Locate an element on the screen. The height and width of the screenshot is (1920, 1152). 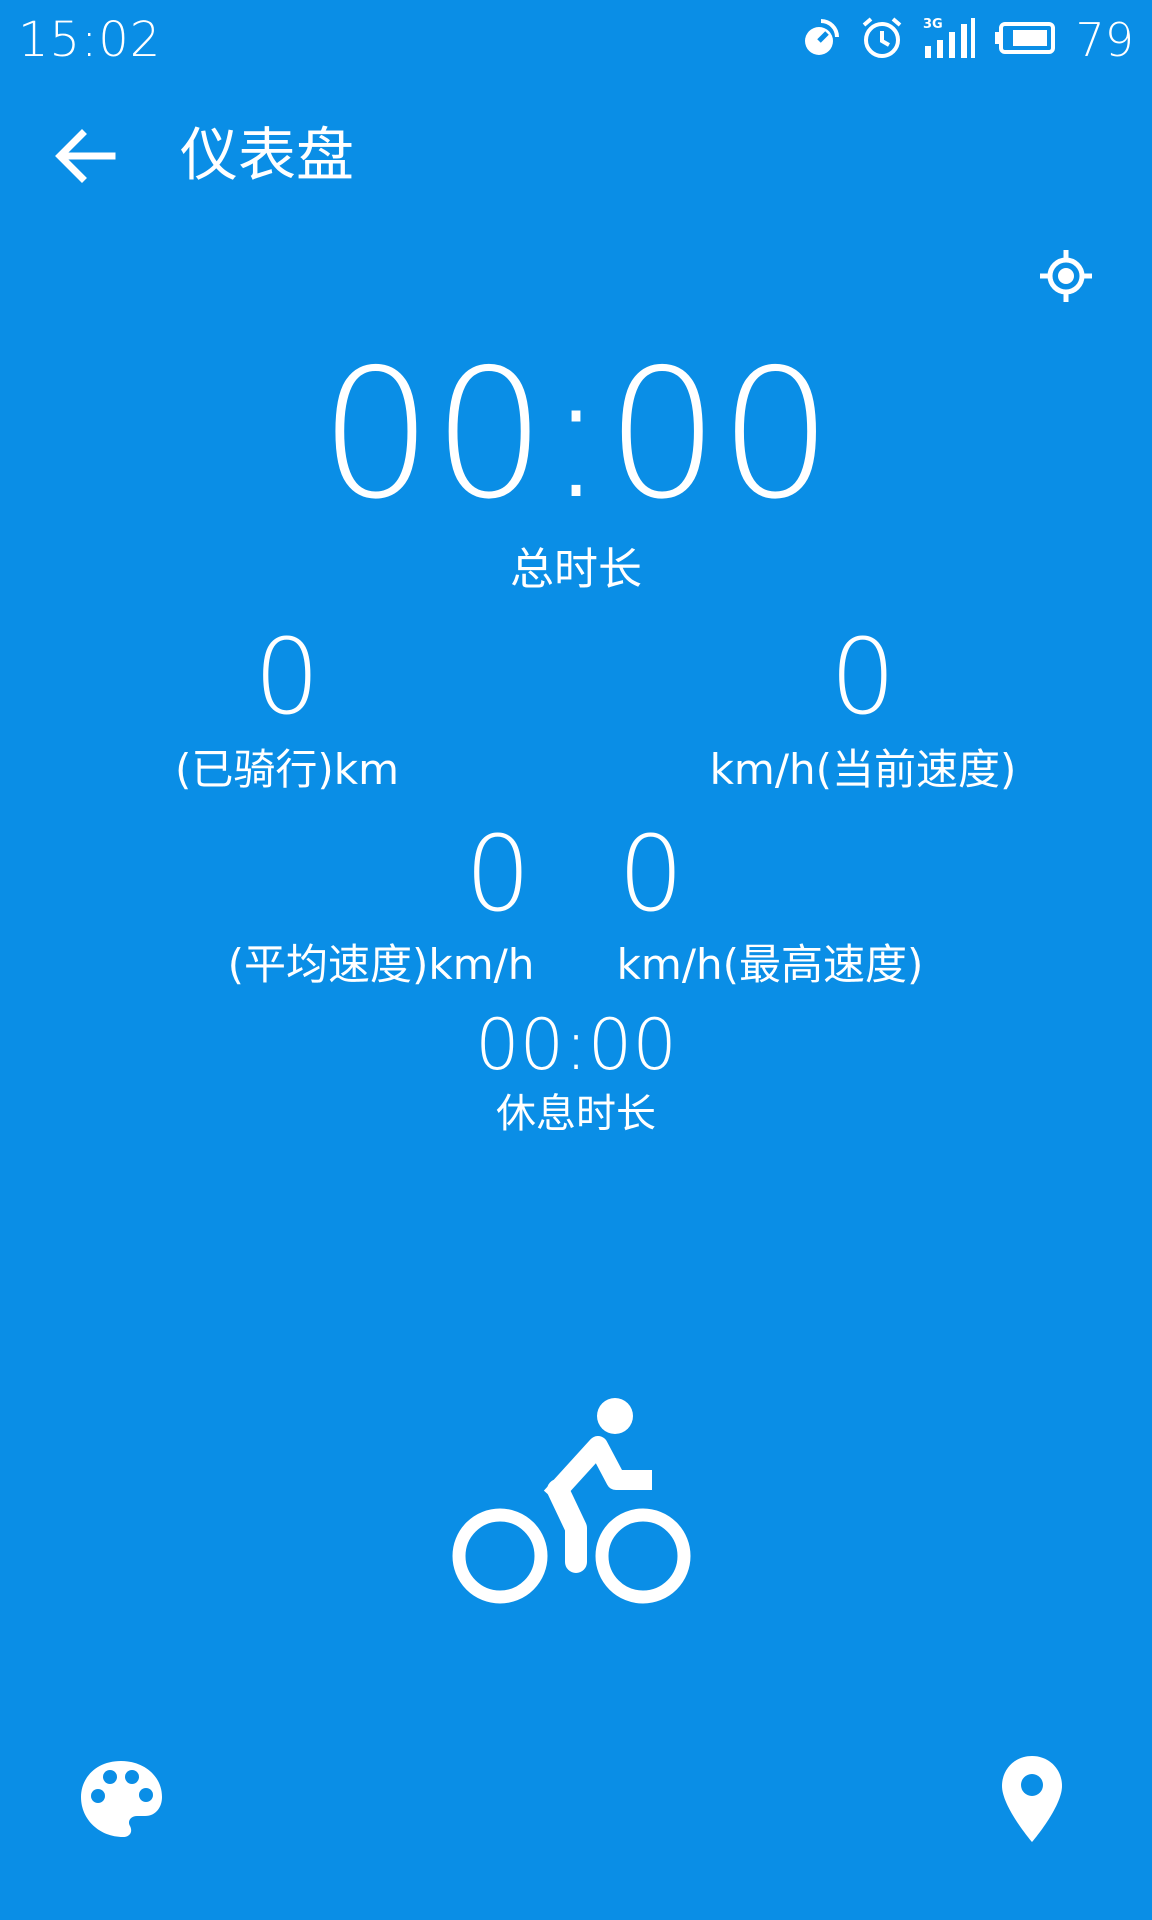
max-speed-label: km/h(最高速度) is located at coordinates (770, 964).